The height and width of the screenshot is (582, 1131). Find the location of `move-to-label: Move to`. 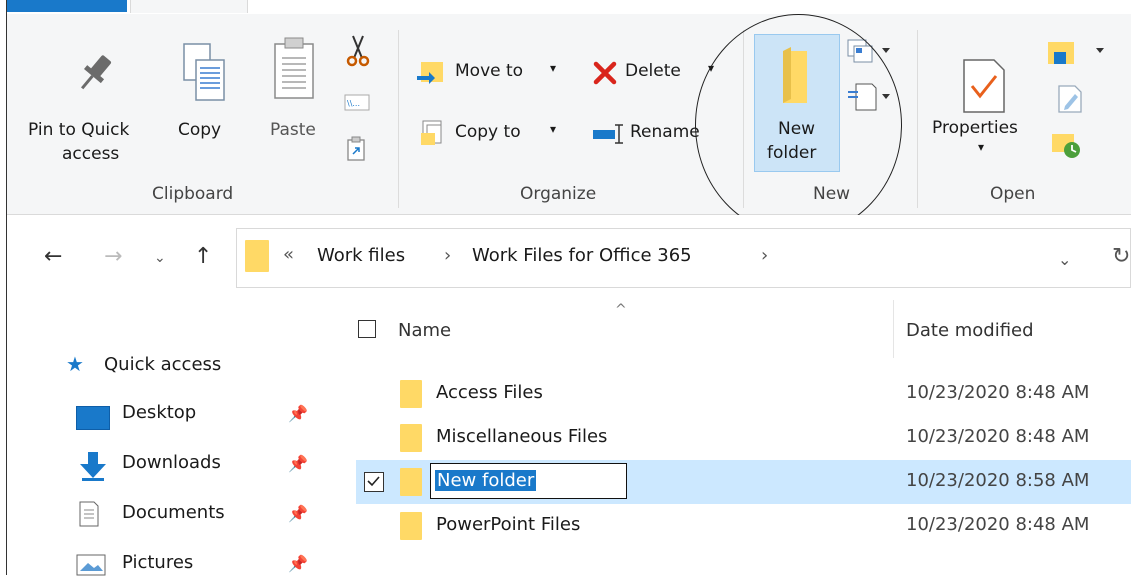

move-to-label: Move to is located at coordinates (489, 71).